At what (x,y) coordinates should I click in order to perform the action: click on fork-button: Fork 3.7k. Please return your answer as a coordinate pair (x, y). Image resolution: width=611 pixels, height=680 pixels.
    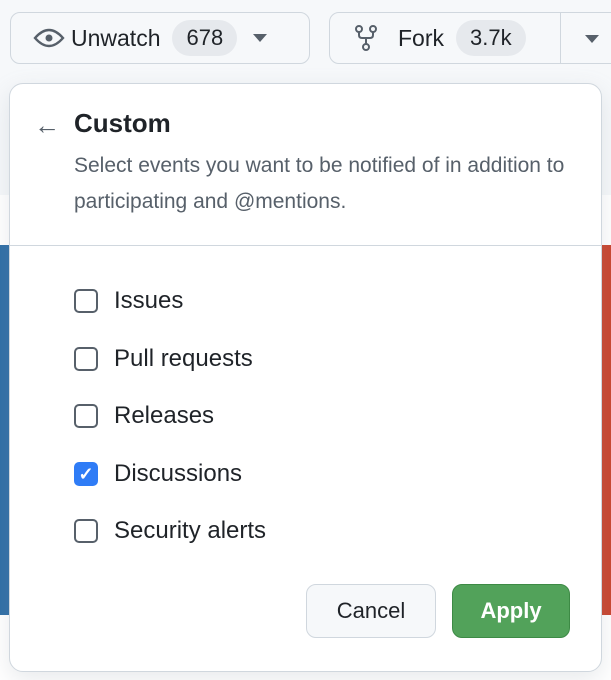
    Looking at the image, I should click on (470, 38).